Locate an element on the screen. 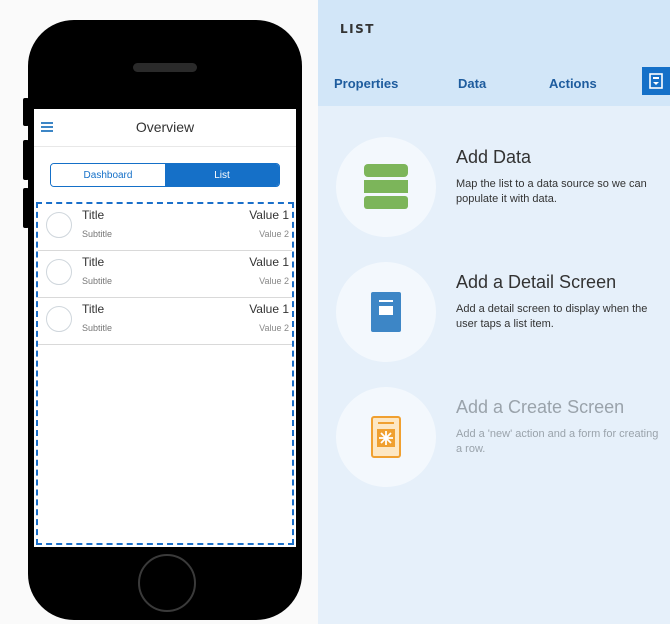 The height and width of the screenshot is (624, 670). detail-screen-icon is located at coordinates (386, 312).